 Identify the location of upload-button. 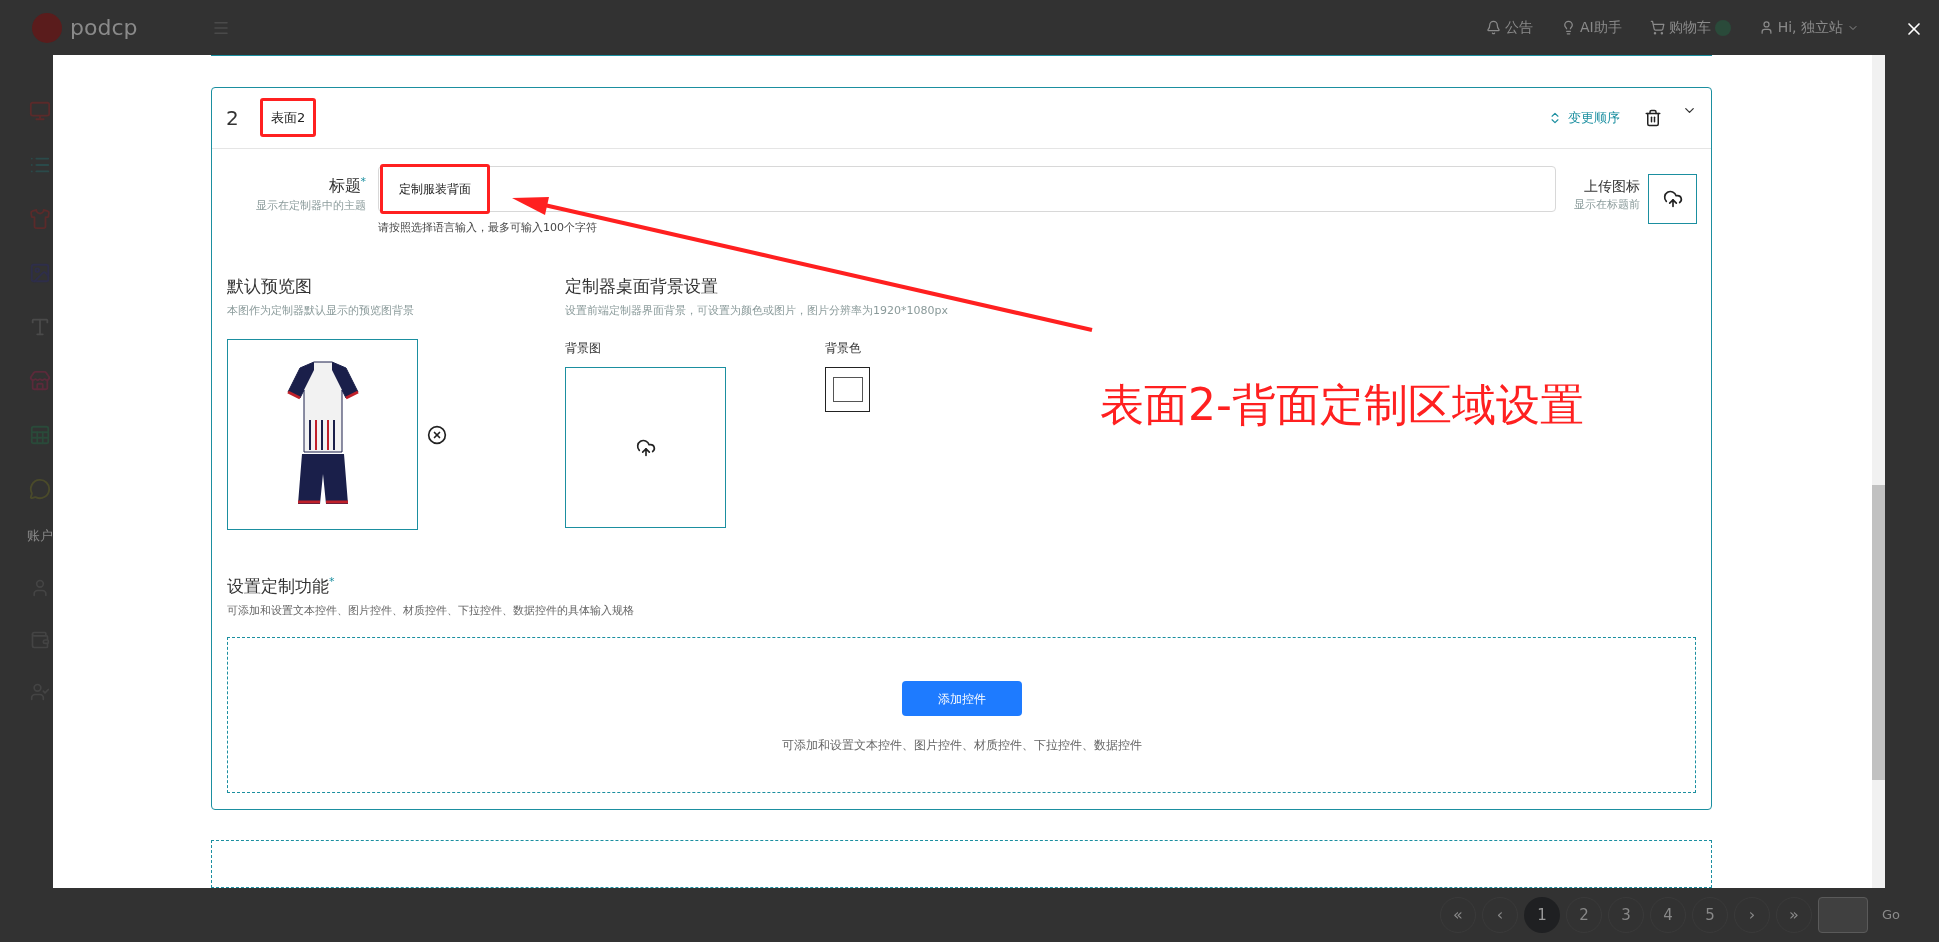
(1672, 198).